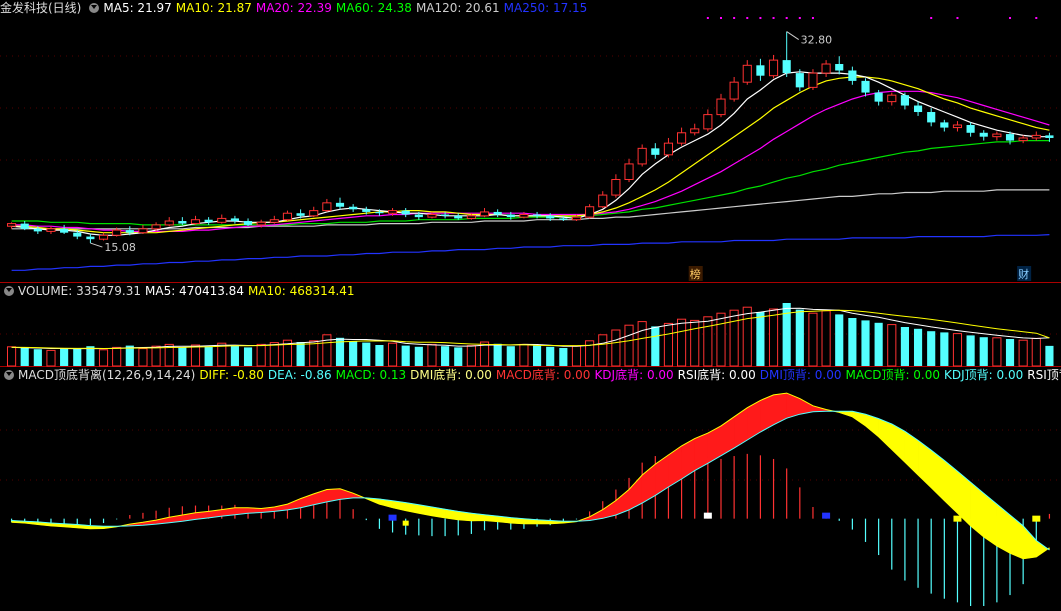 This screenshot has height=611, width=1061. What do you see at coordinates (1023, 274) in the screenshot?
I see `badge-cai: 财` at bounding box center [1023, 274].